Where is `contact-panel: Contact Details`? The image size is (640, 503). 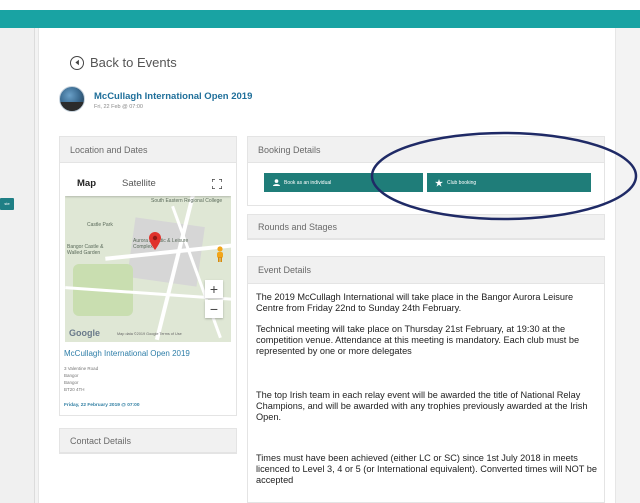
contact-panel: Contact Details is located at coordinates (148, 441).